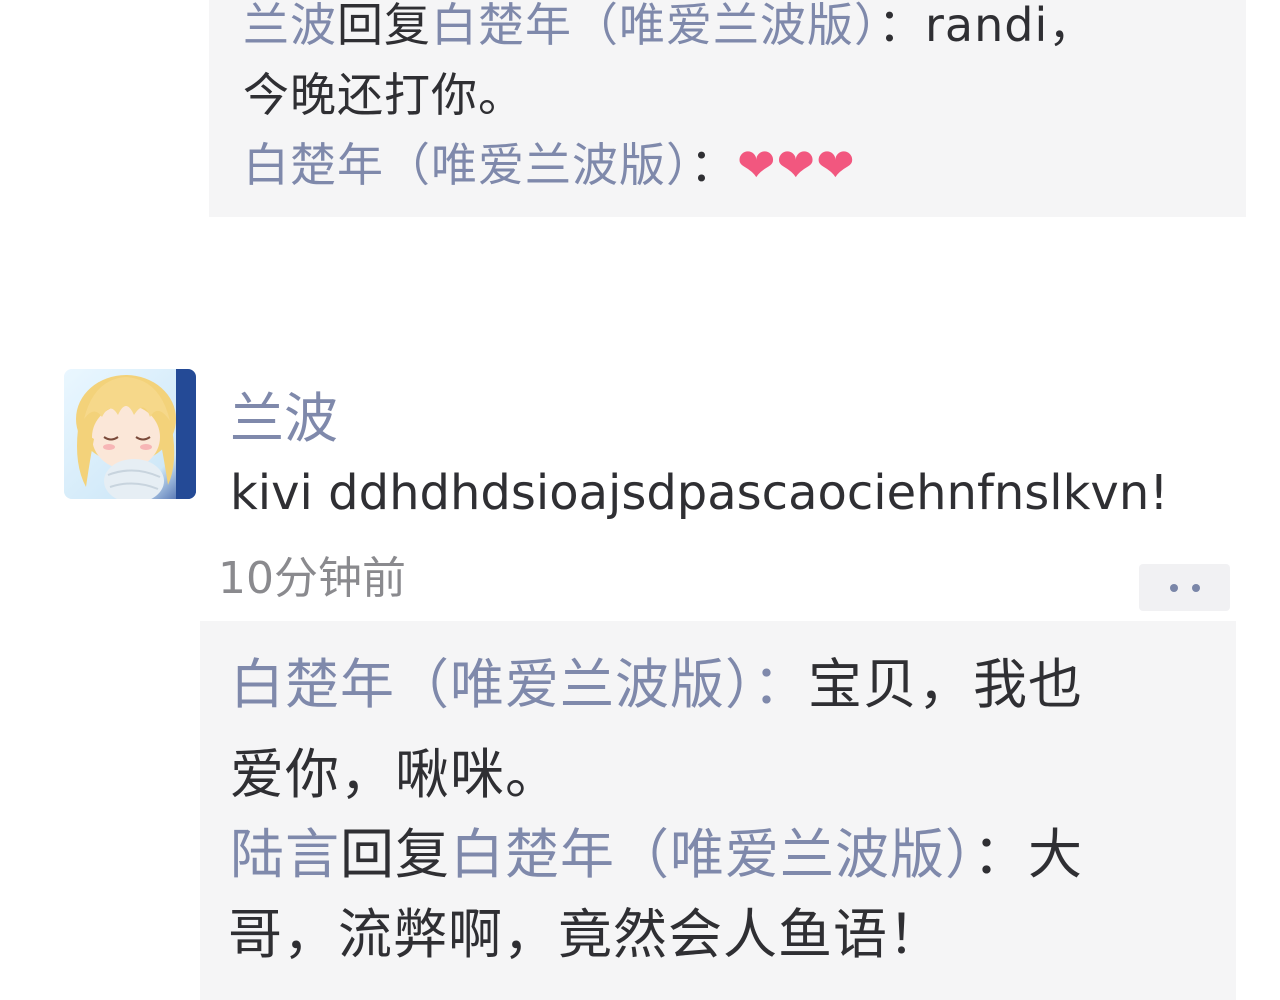 The width and height of the screenshot is (1280, 1000). I want to click on reply-text: randi，, so click(1010, 26).